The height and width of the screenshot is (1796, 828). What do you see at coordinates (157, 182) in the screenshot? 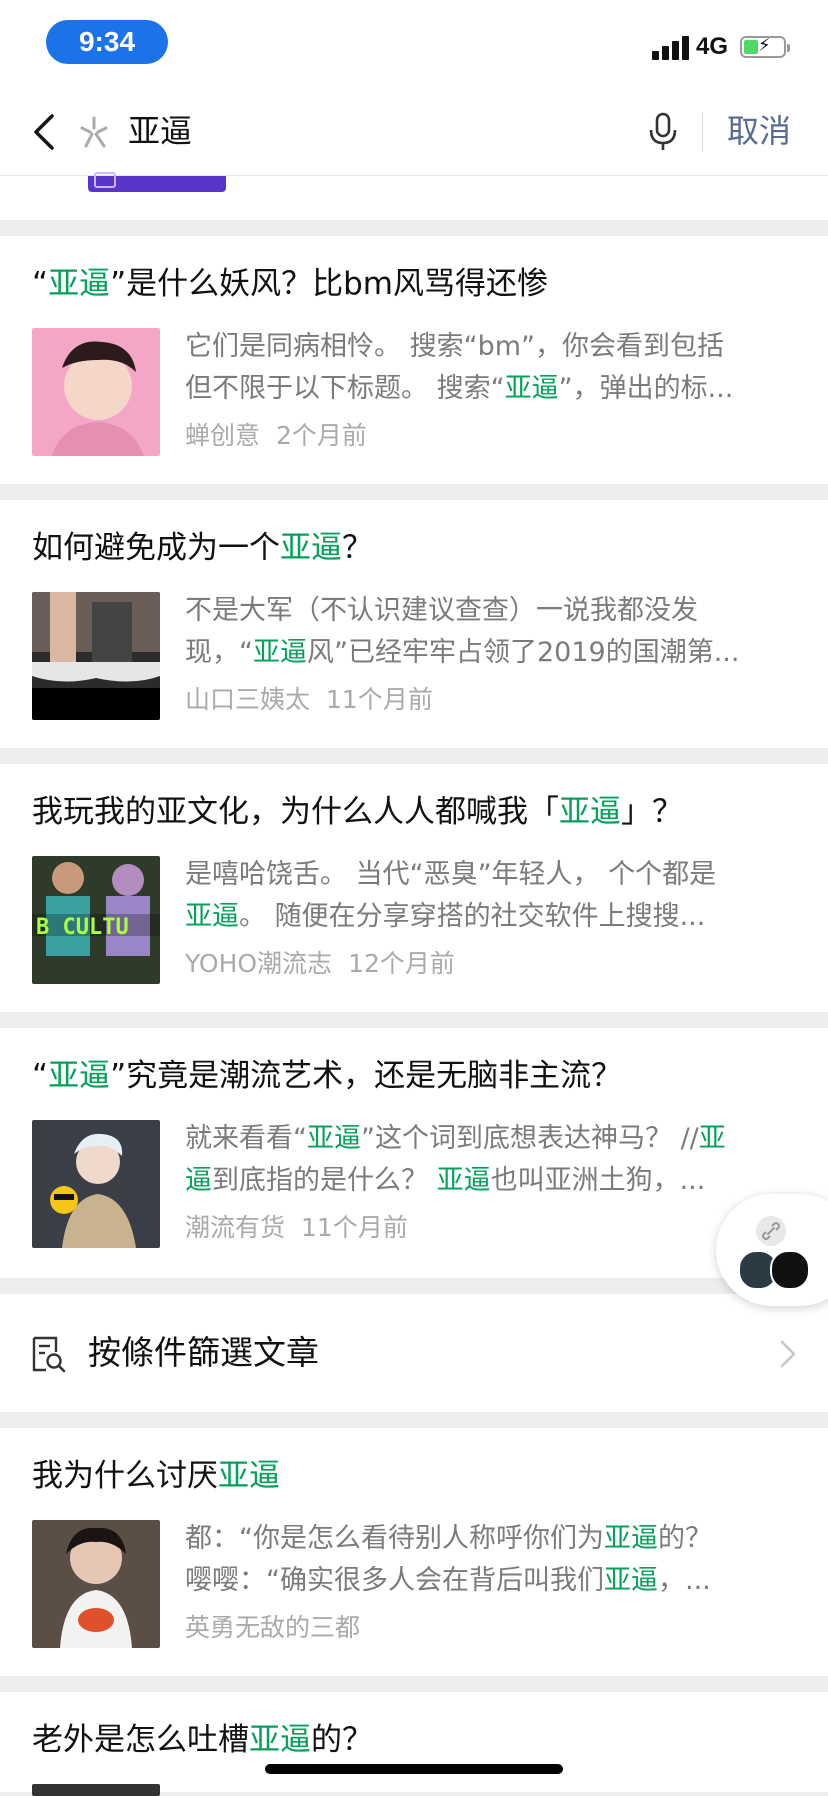
I see `video-thumbnail` at bounding box center [157, 182].